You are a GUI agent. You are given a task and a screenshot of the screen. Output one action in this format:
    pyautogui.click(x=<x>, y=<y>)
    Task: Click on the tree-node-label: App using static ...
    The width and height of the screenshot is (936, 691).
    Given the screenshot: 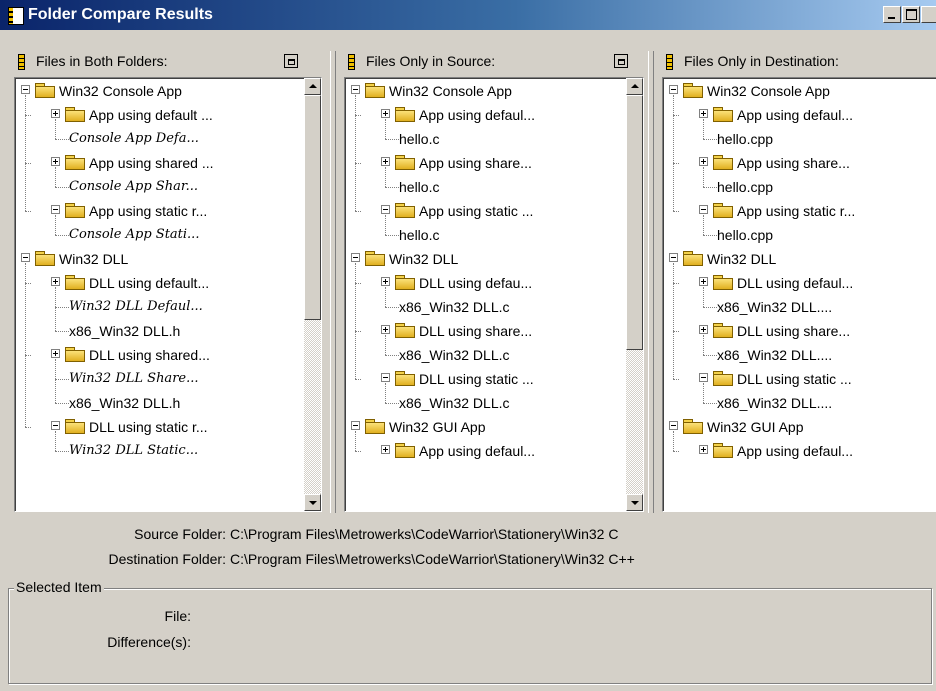 What is the action you would take?
    pyautogui.click(x=476, y=211)
    